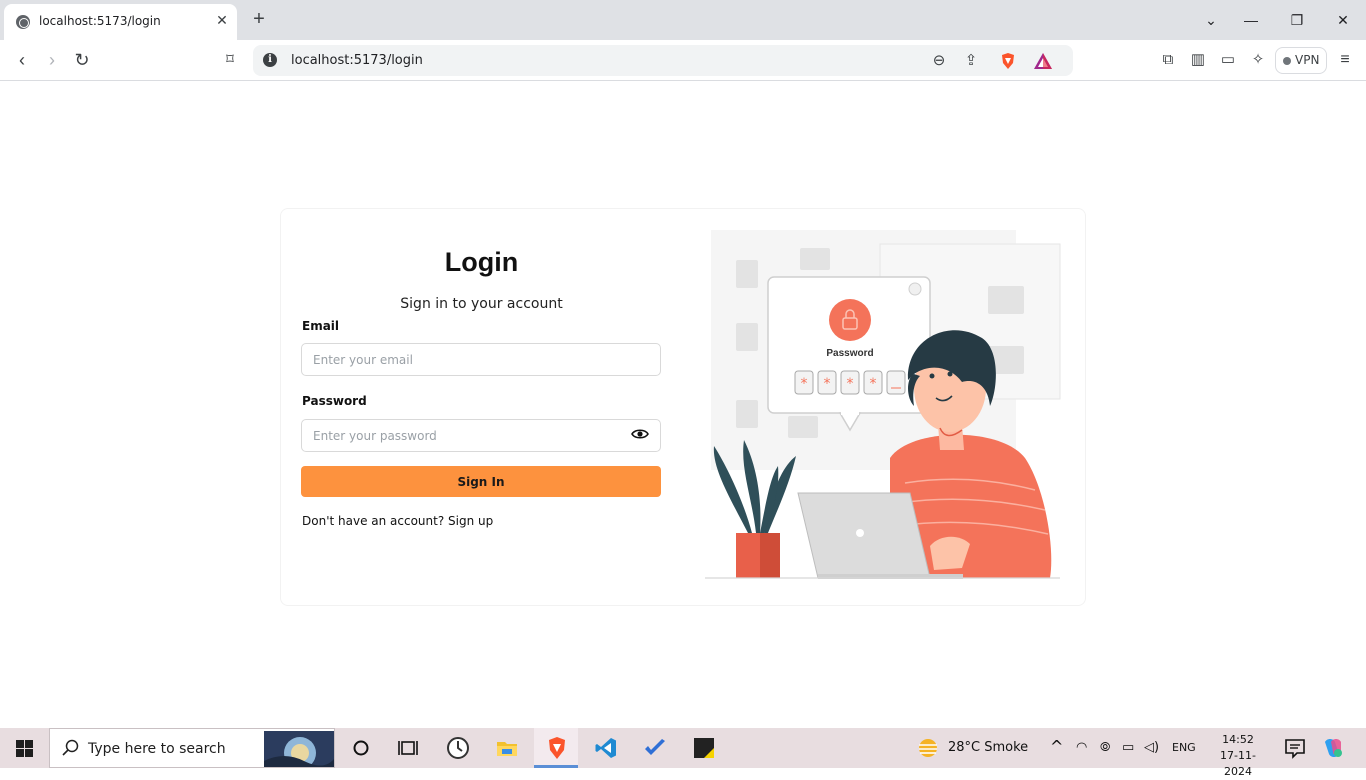 The width and height of the screenshot is (1366, 780). I want to click on location-icon: ⦾, so click(1105, 747).